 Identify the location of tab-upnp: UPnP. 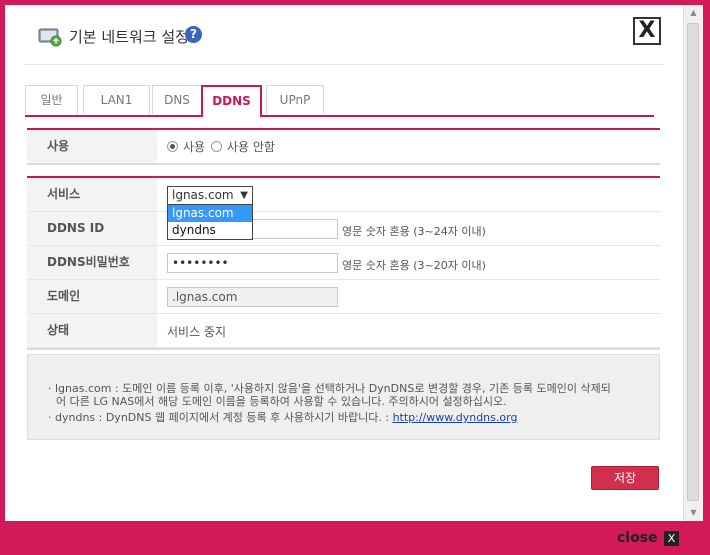
(295, 99).